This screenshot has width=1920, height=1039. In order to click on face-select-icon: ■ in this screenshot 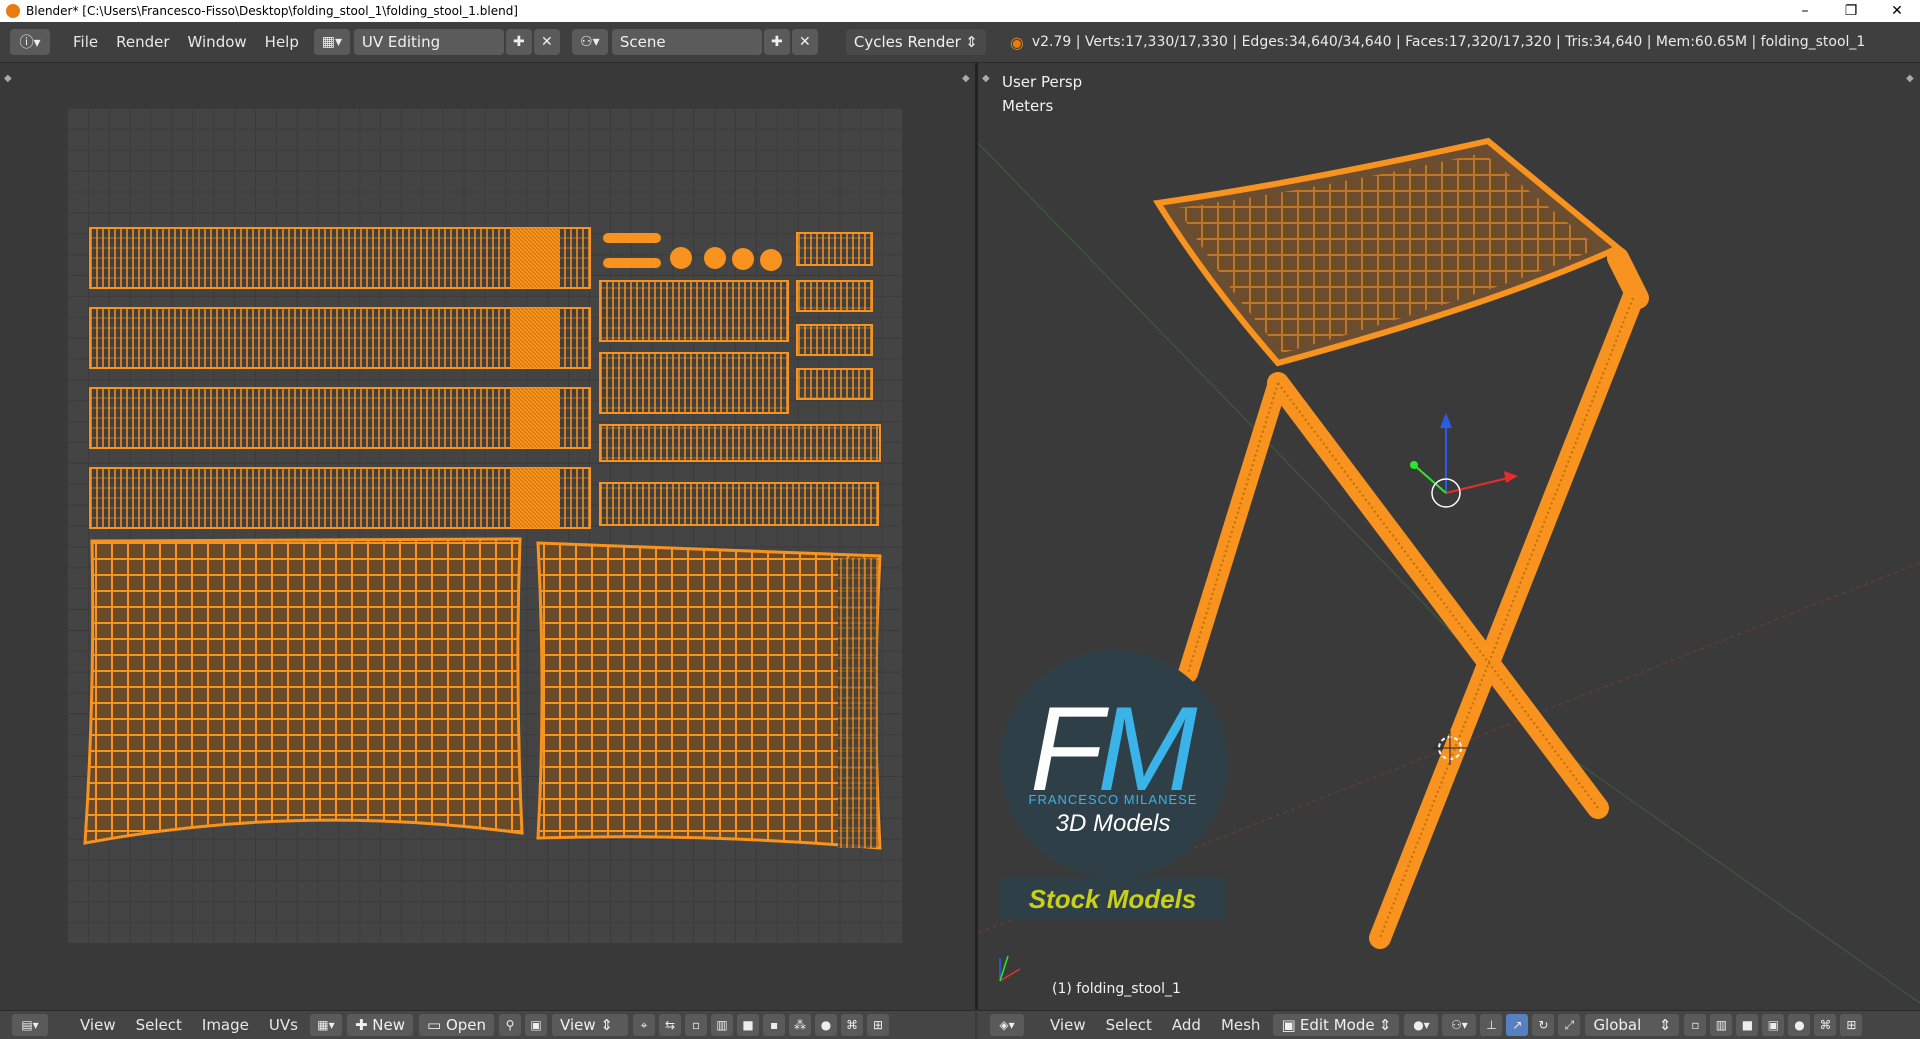, I will do `click(748, 1025)`.